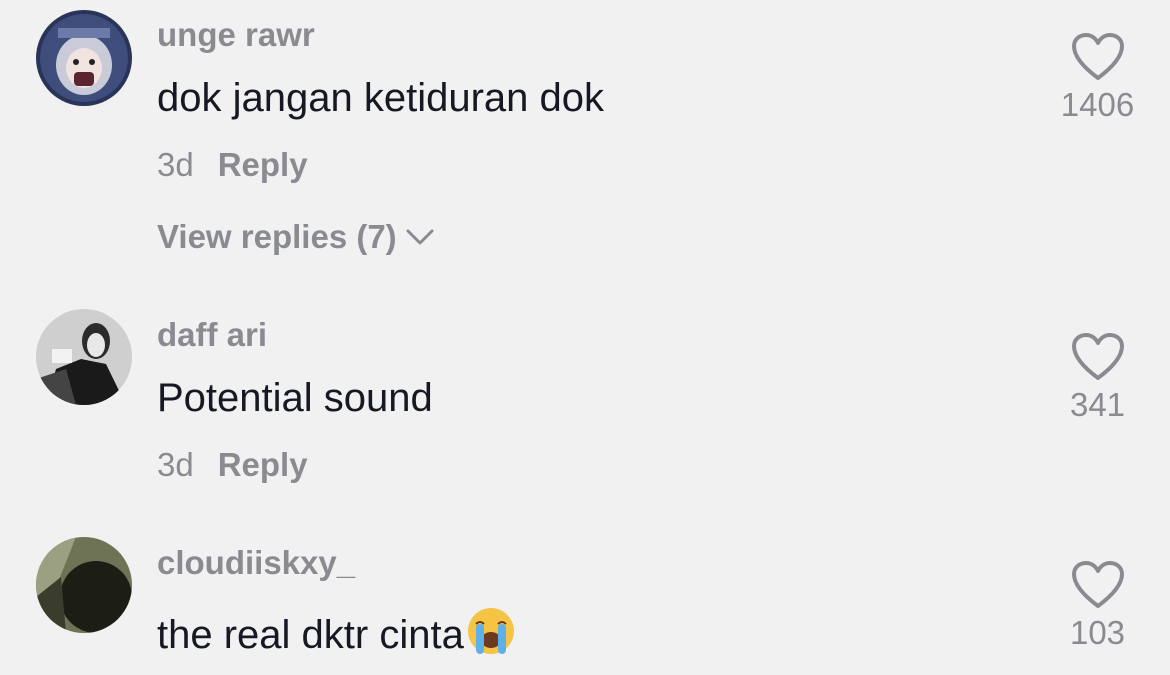  I want to click on like-count: 341, so click(1097, 404).